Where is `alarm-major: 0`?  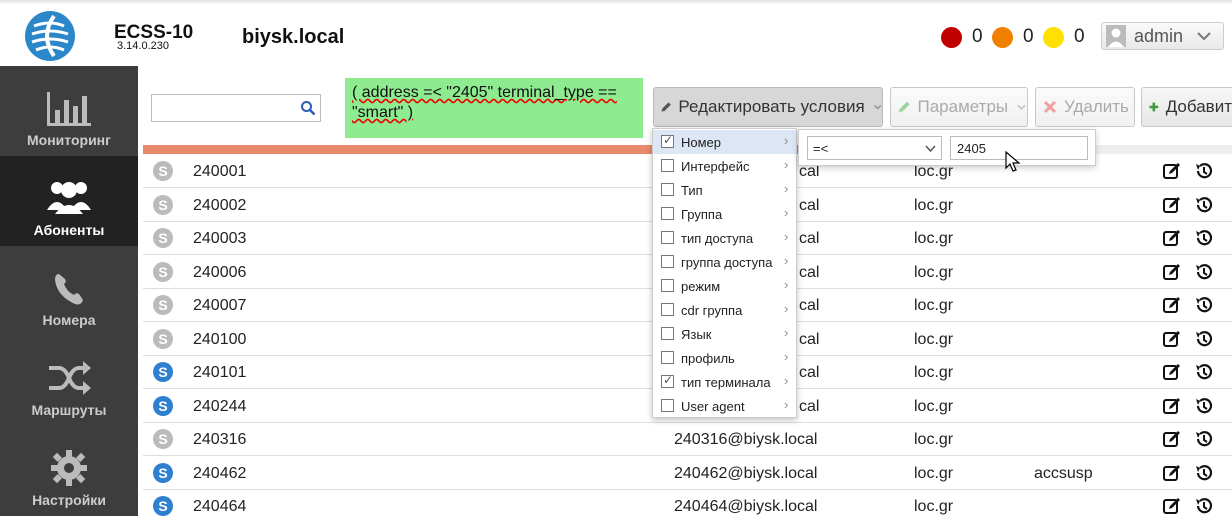 alarm-major: 0 is located at coordinates (1013, 37).